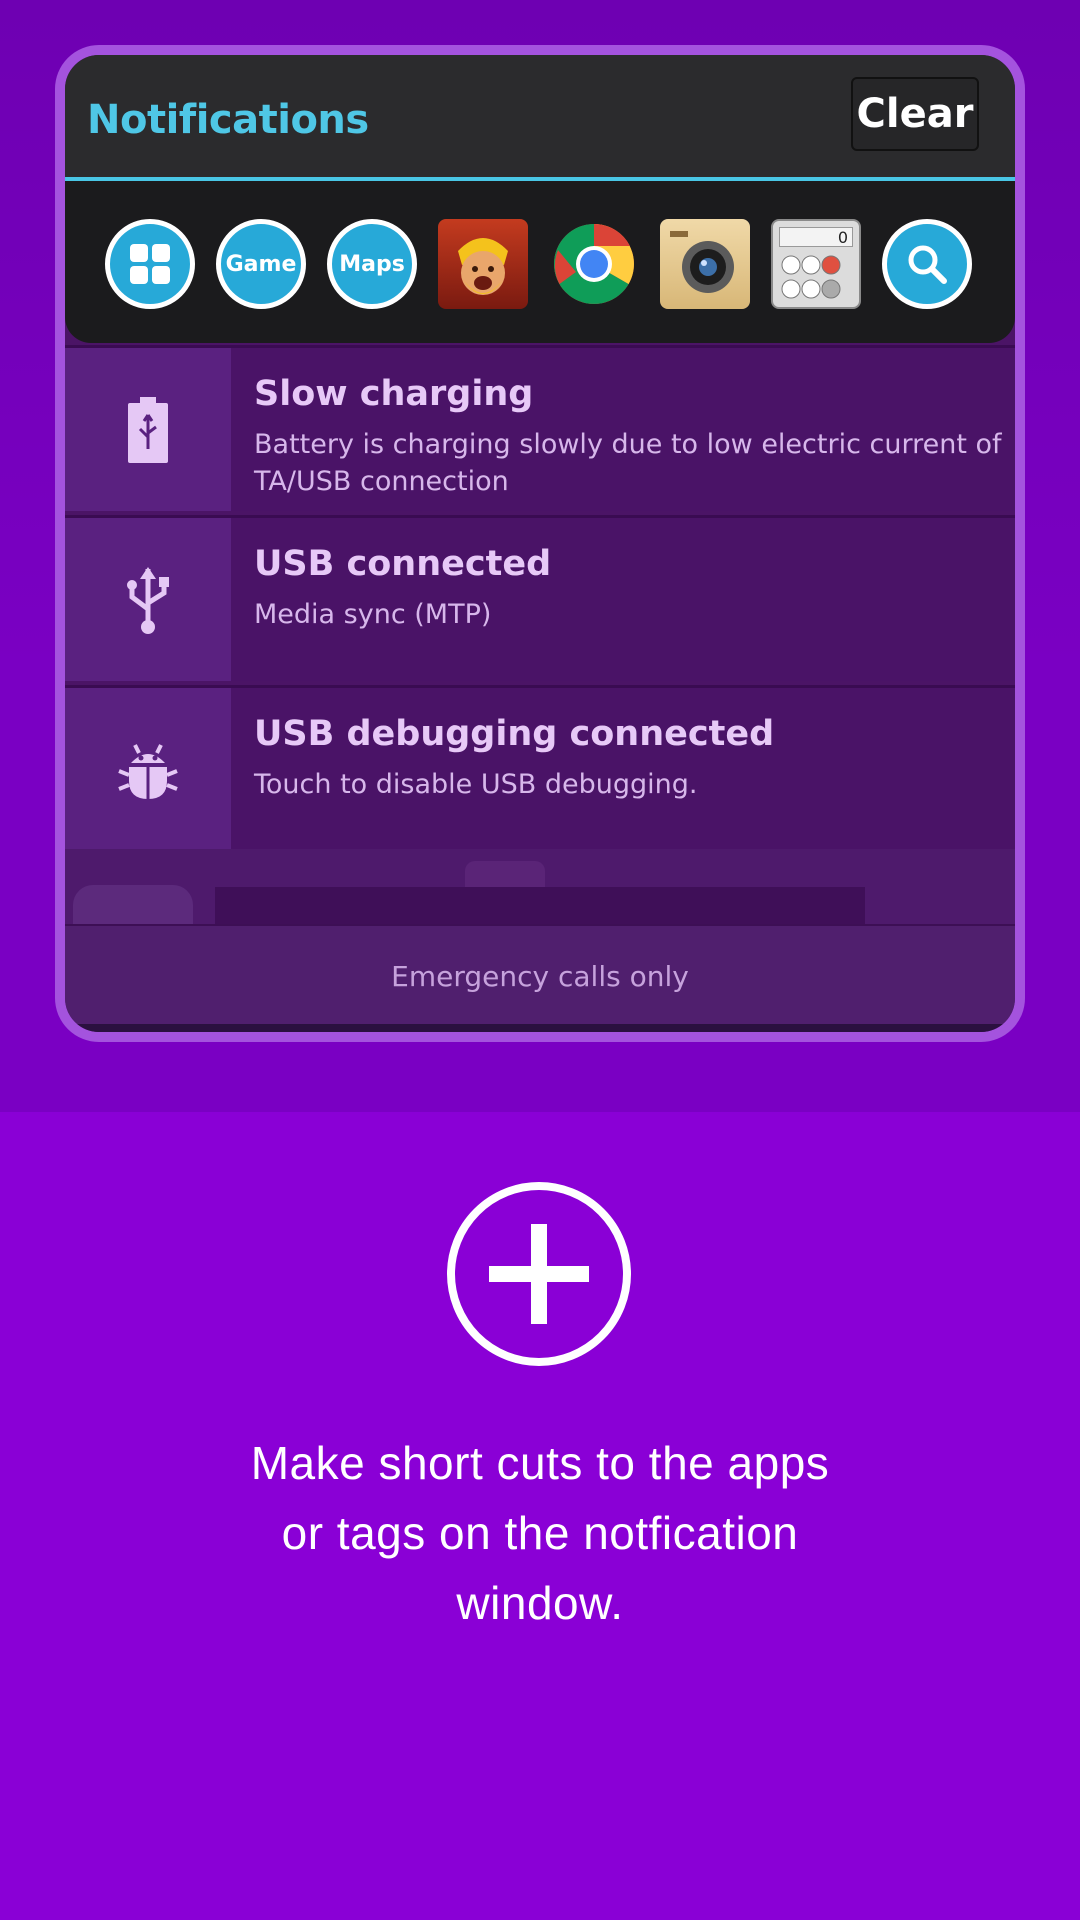 The width and height of the screenshot is (1080, 1920). What do you see at coordinates (403, 564) in the screenshot?
I see `notification-title: USB connected` at bounding box center [403, 564].